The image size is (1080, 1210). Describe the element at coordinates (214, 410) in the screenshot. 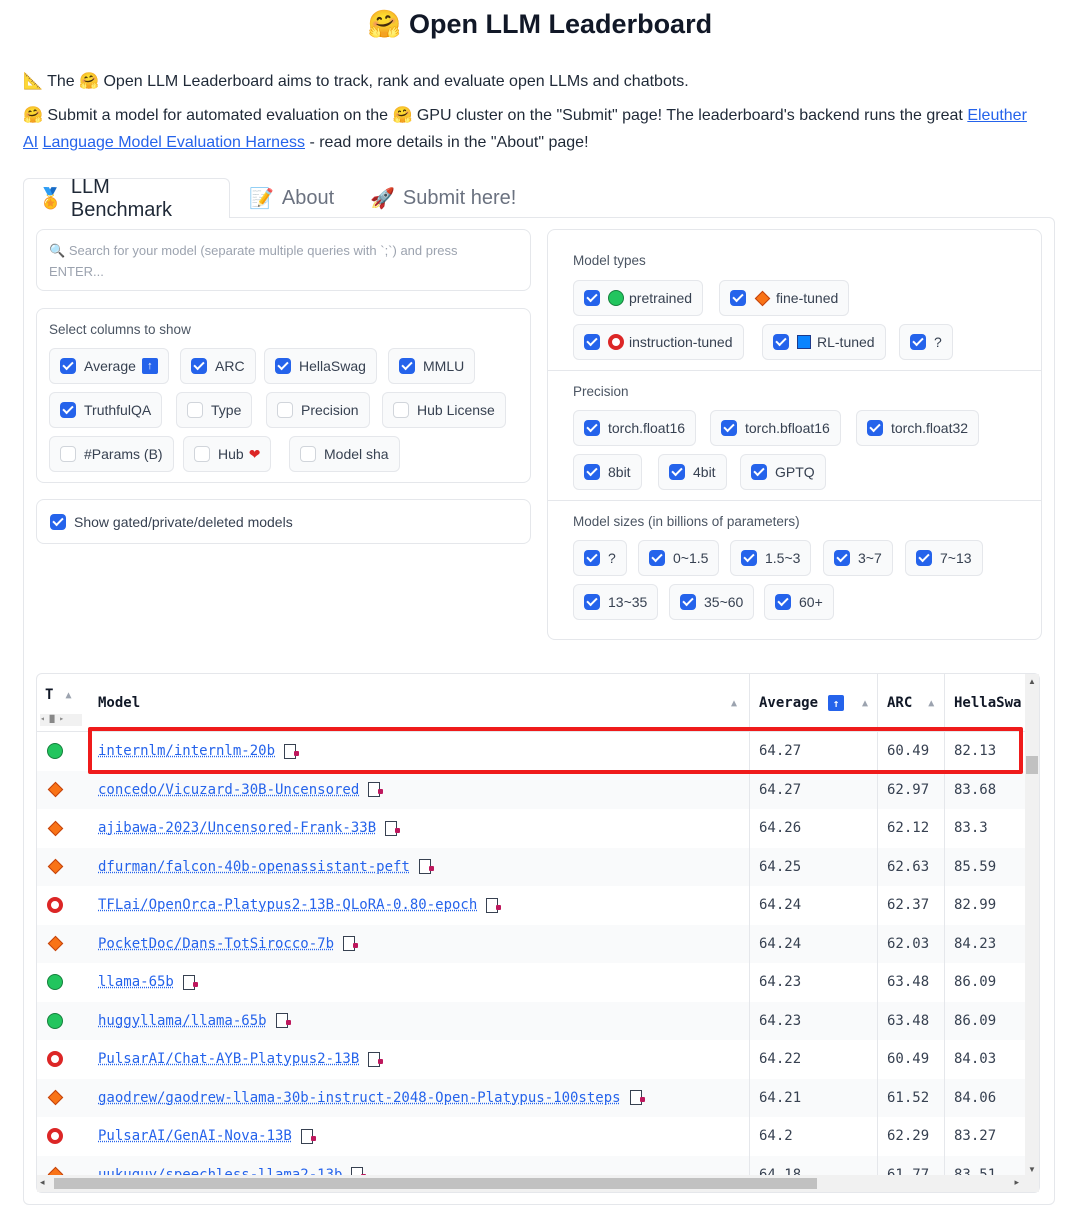

I see `column-option-type: Type` at that location.